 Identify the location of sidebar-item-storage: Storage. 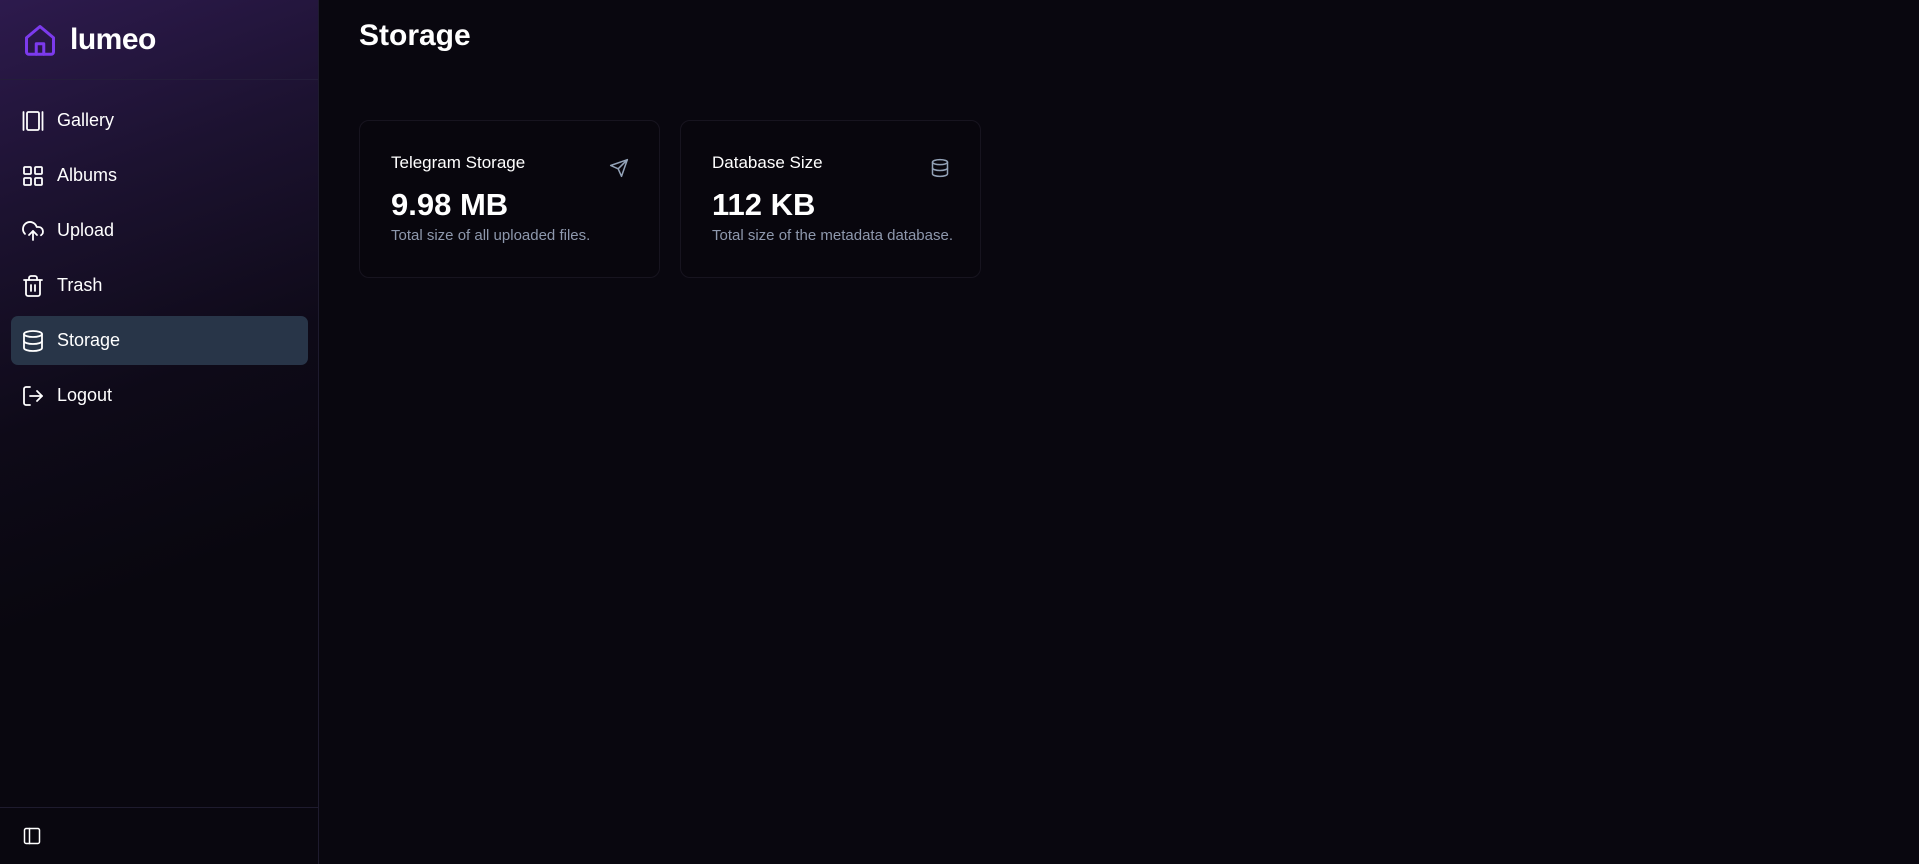
(159, 340).